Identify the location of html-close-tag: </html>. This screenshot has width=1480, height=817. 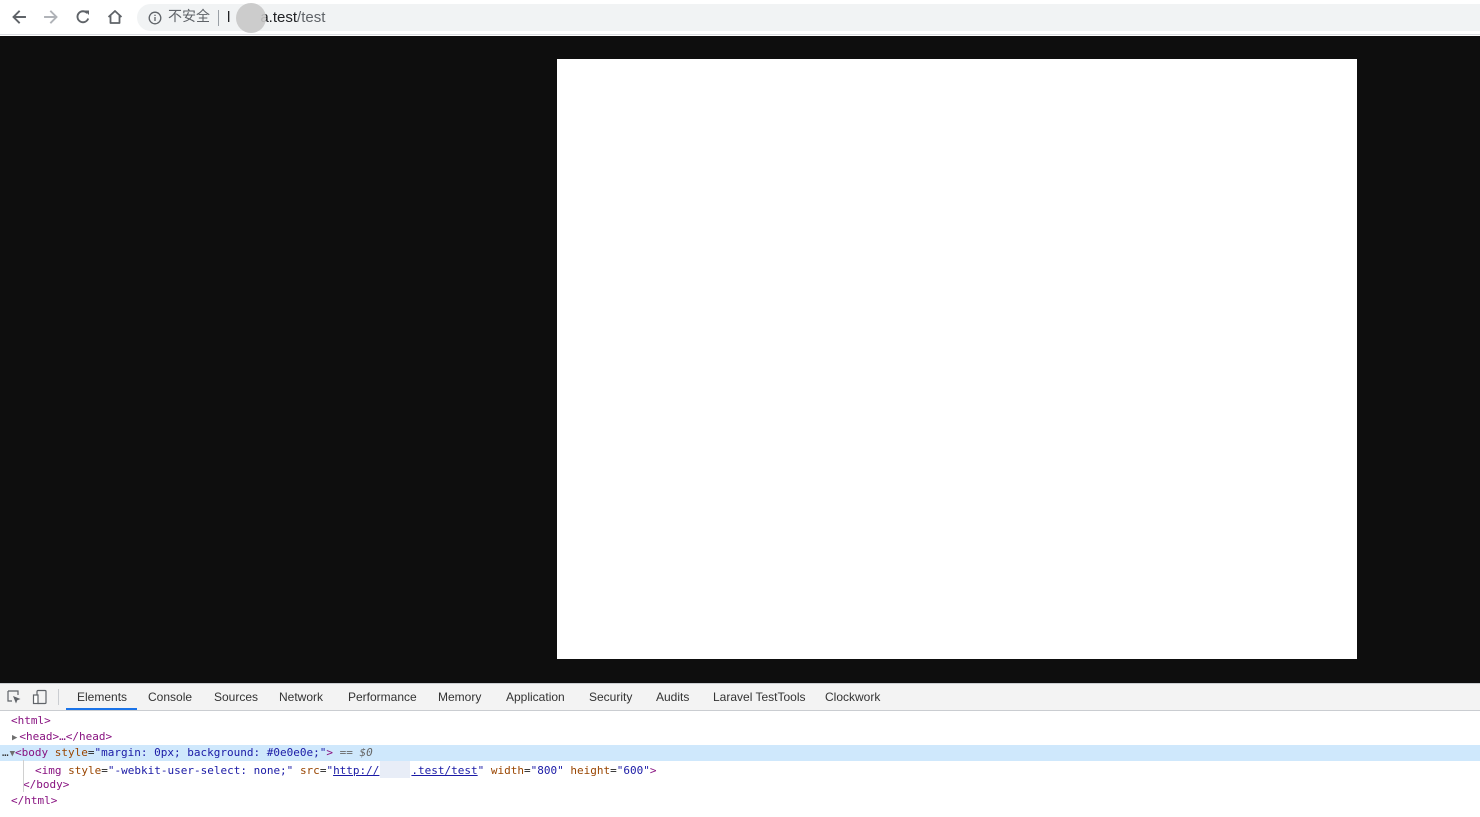
(34, 800).